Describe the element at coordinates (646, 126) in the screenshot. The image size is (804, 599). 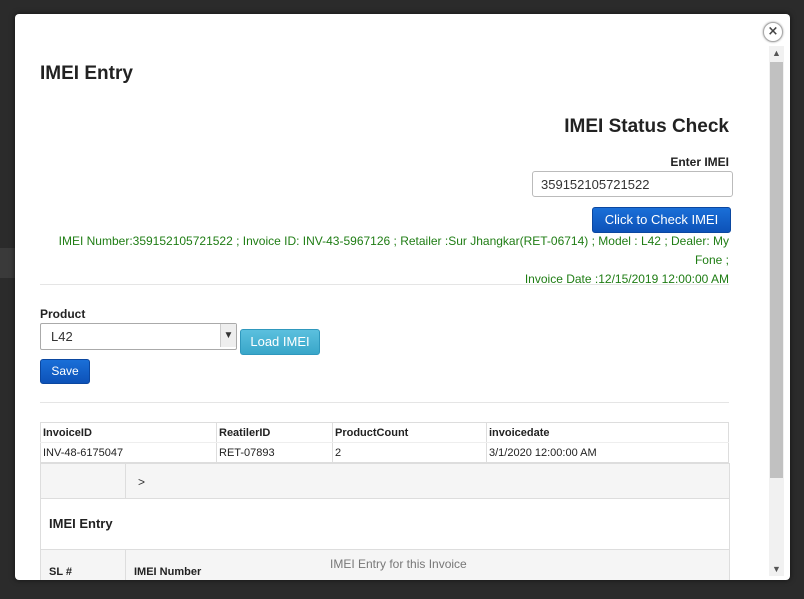
I see `status-check-title: IMEI Status Check` at that location.